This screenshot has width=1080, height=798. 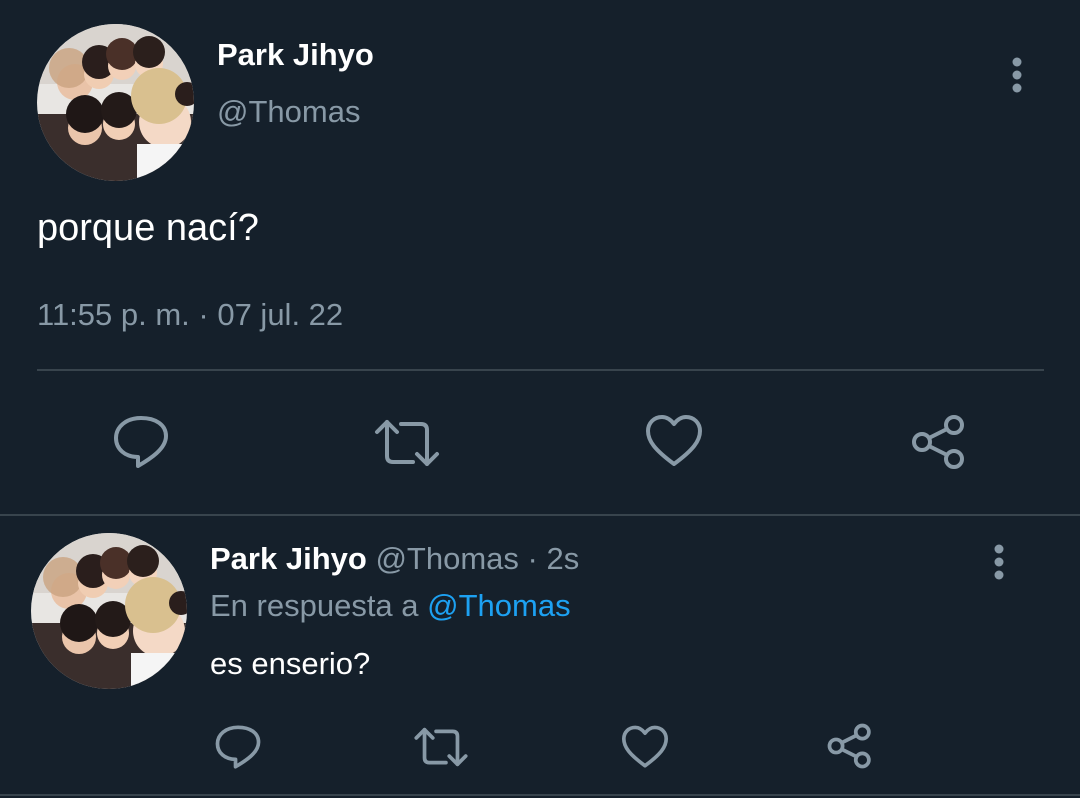 I want to click on reply-tweet-text: es enserio?, so click(x=290, y=663).